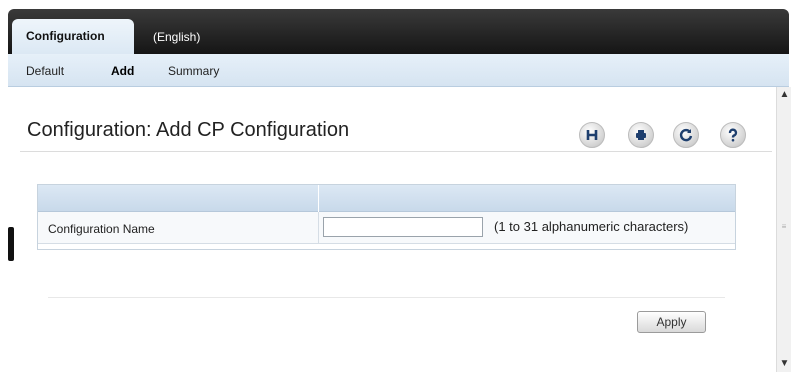 The width and height of the screenshot is (791, 372). I want to click on scroll-down-icon: ▼, so click(784, 363).